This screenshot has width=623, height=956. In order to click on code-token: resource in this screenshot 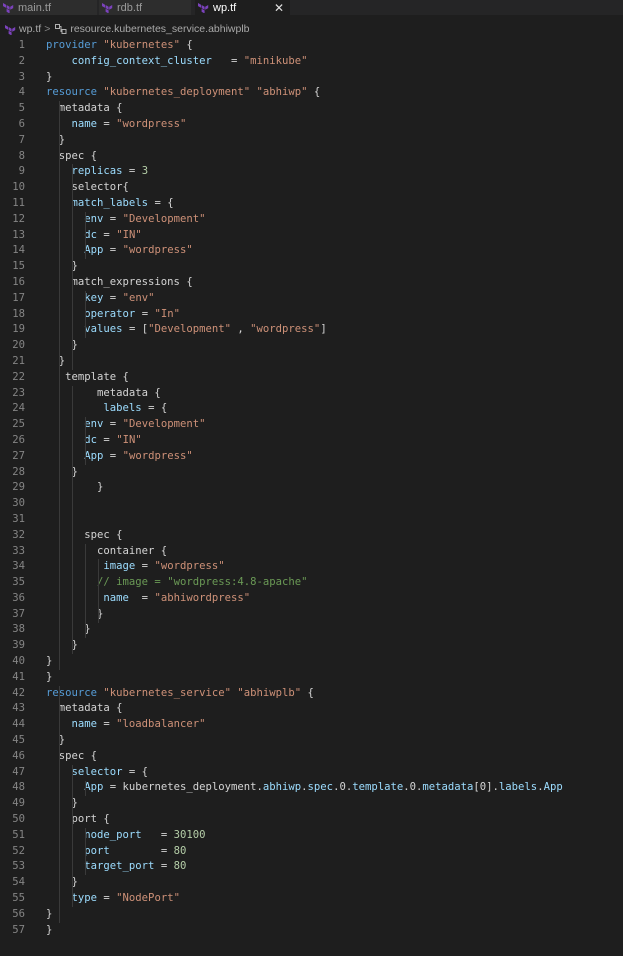, I will do `click(72, 692)`.